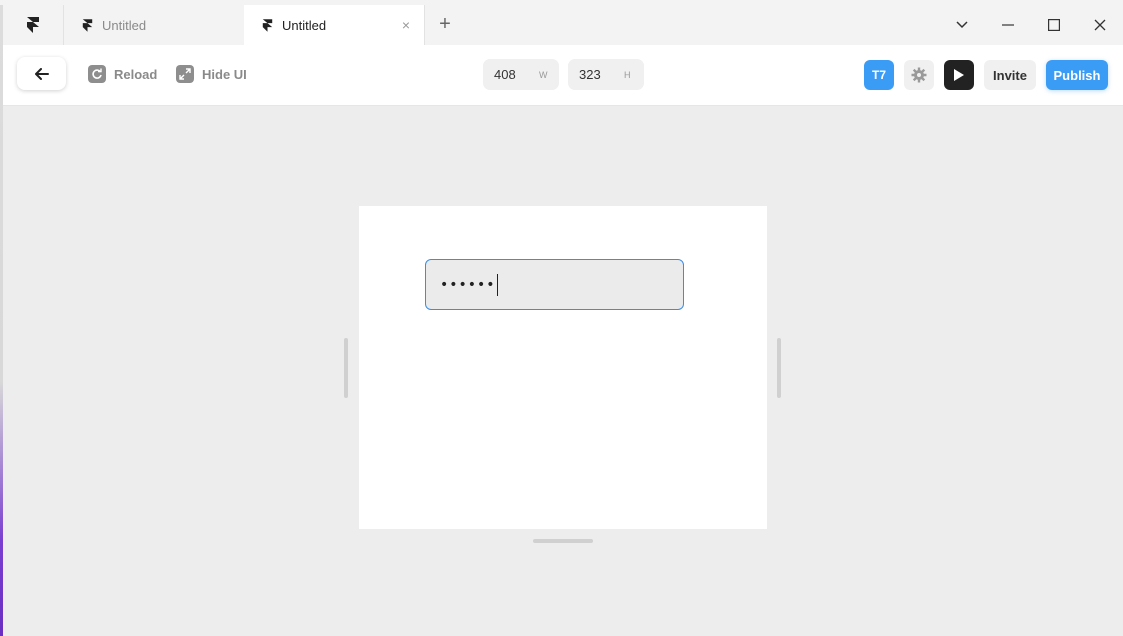  I want to click on password-mask: ••••••, so click(468, 284).